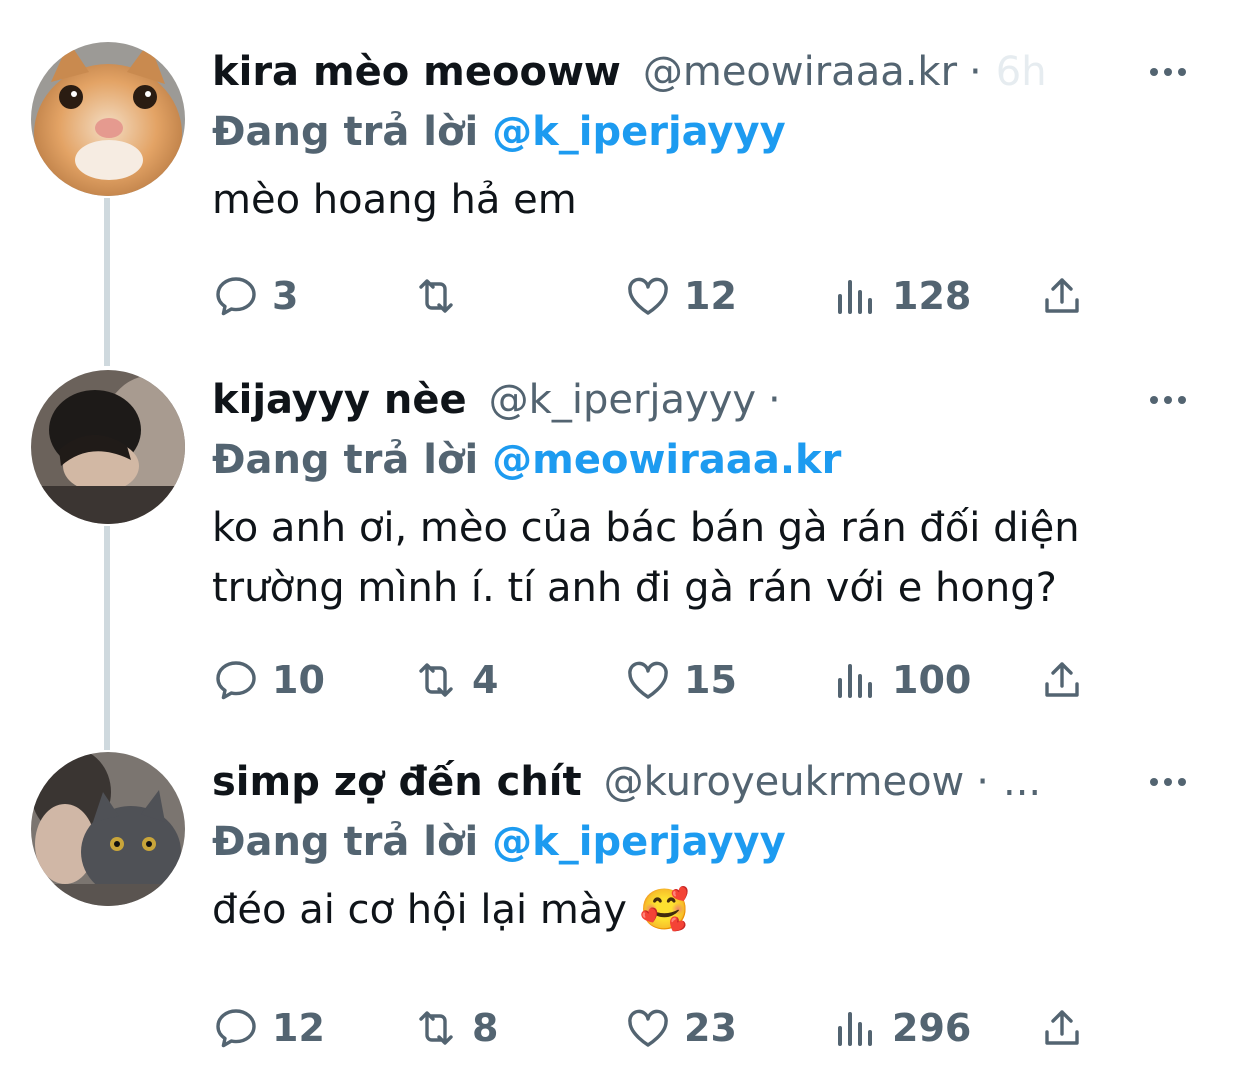  Describe the element at coordinates (932, 680) in the screenshot. I see `views-count: 100` at that location.